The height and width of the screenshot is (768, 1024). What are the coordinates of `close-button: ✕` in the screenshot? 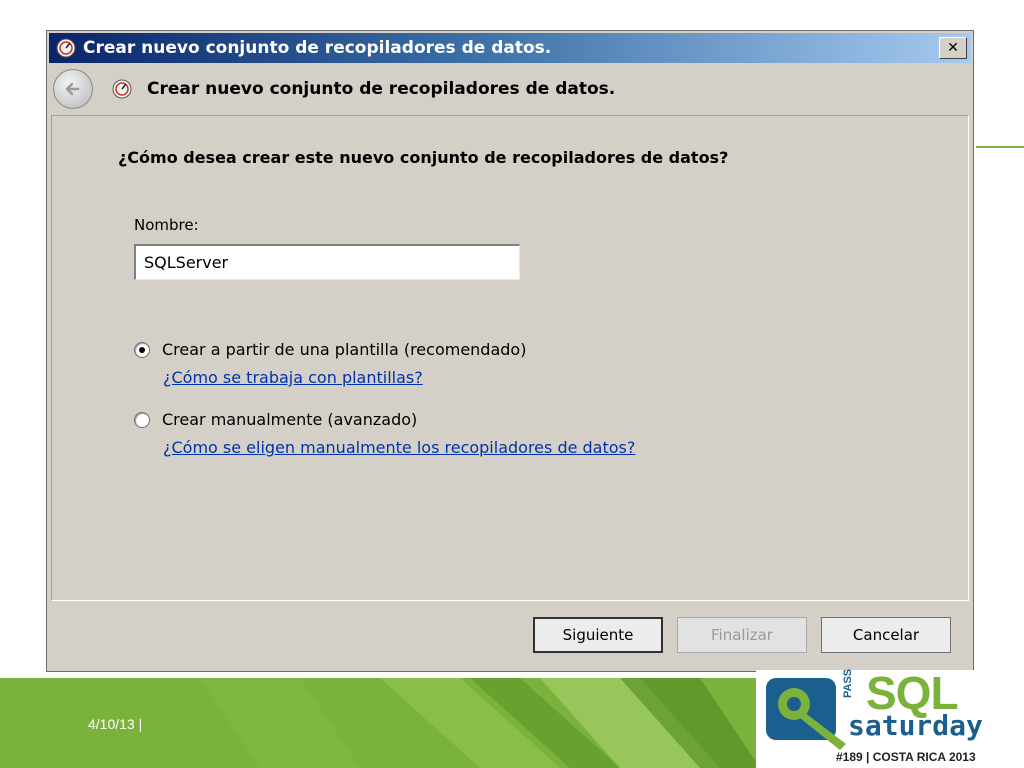 It's located at (953, 48).